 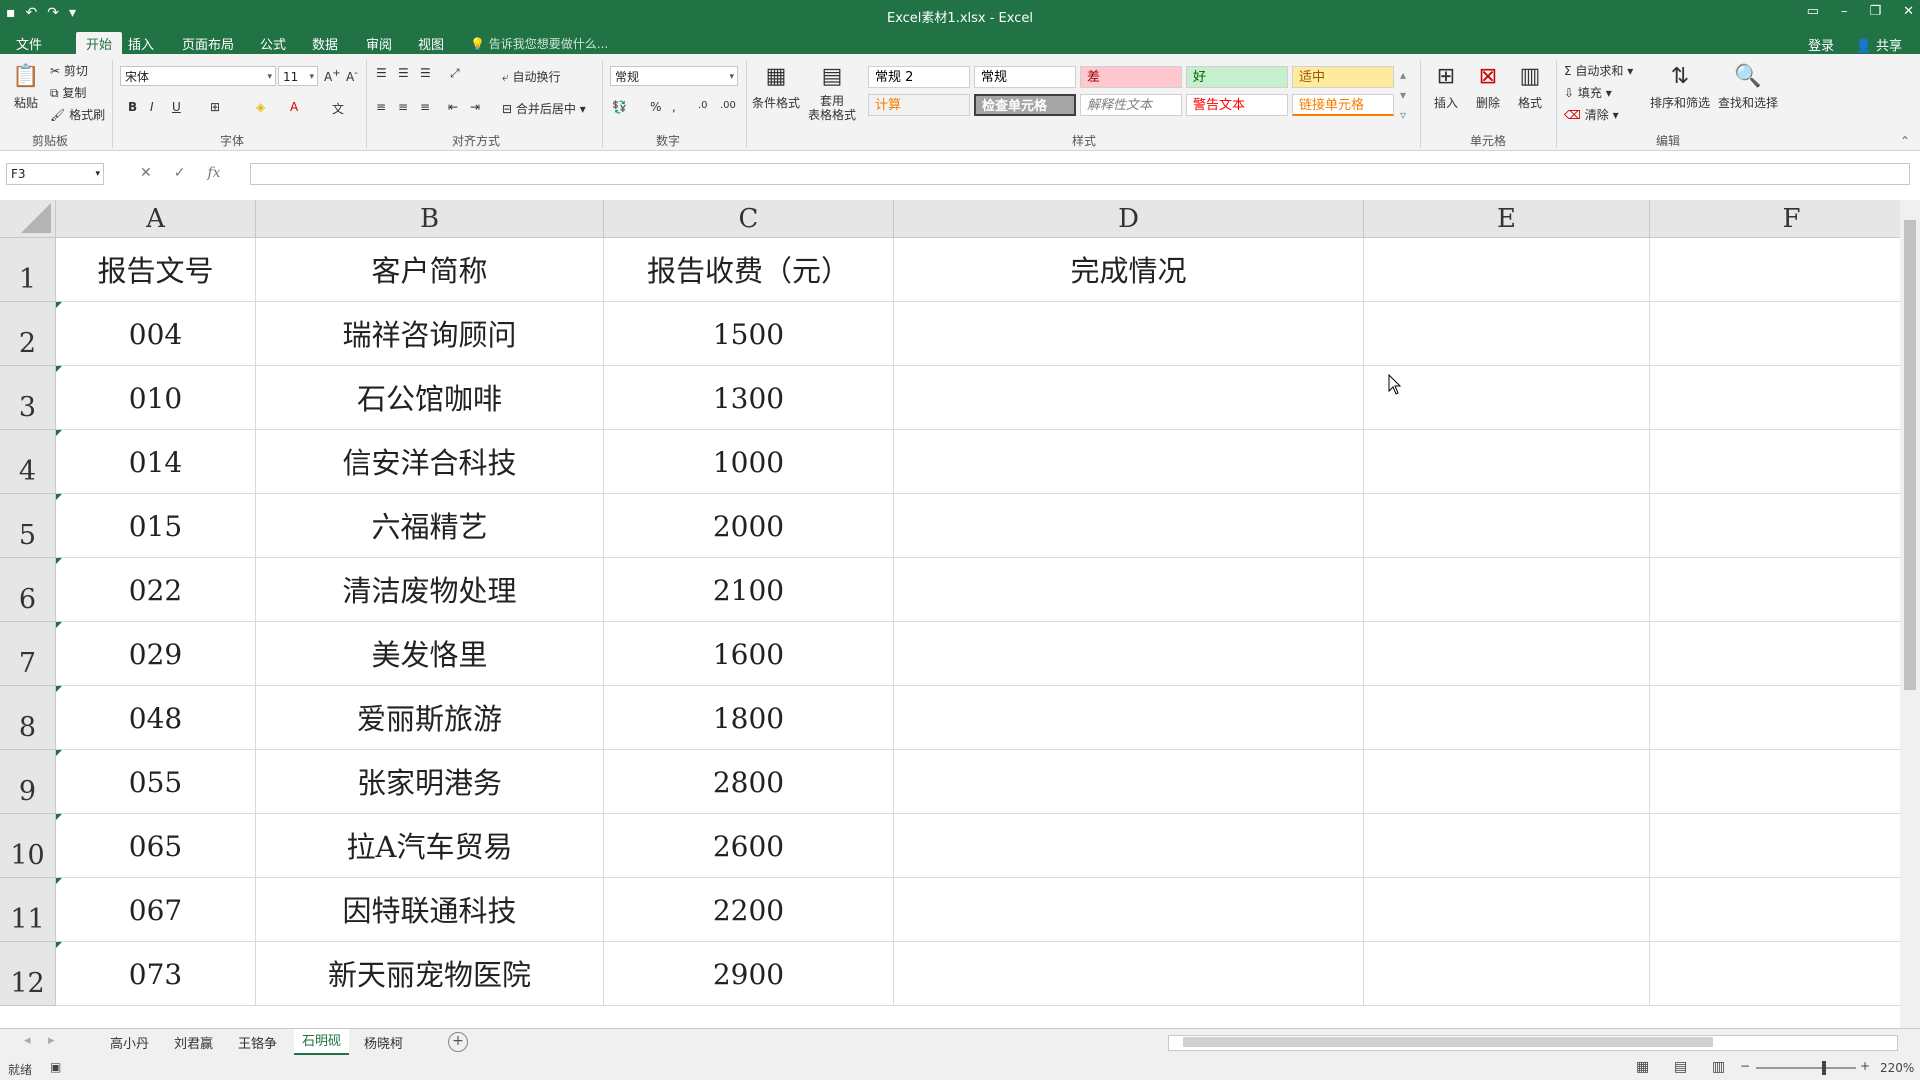 I want to click on column-header-d: D, so click(x=1129, y=219).